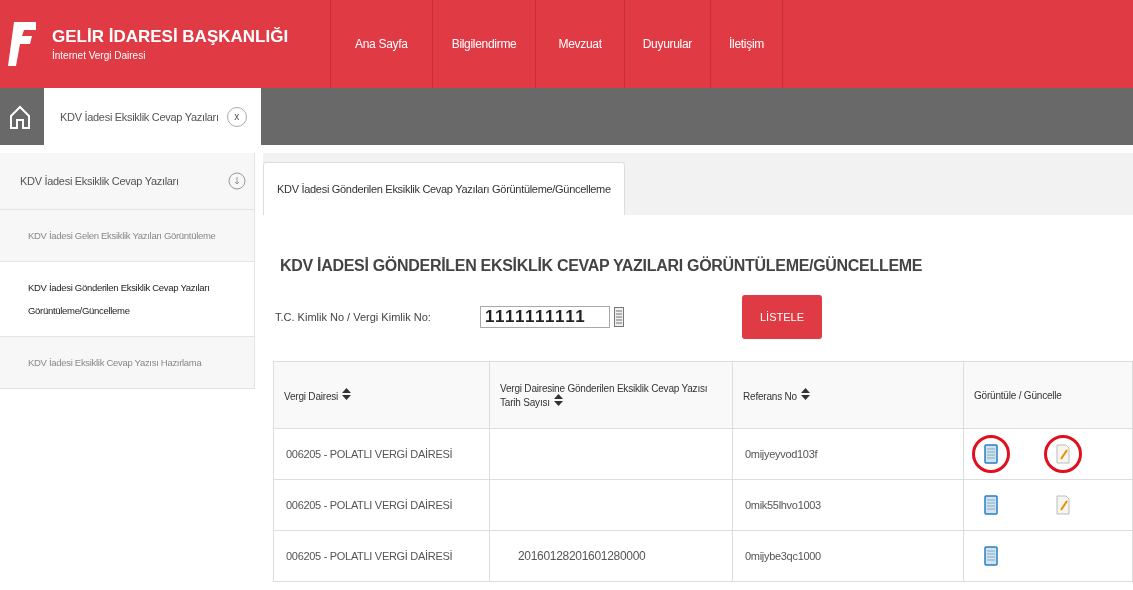 The width and height of the screenshot is (1133, 590). I want to click on edit-button, so click(1063, 454).